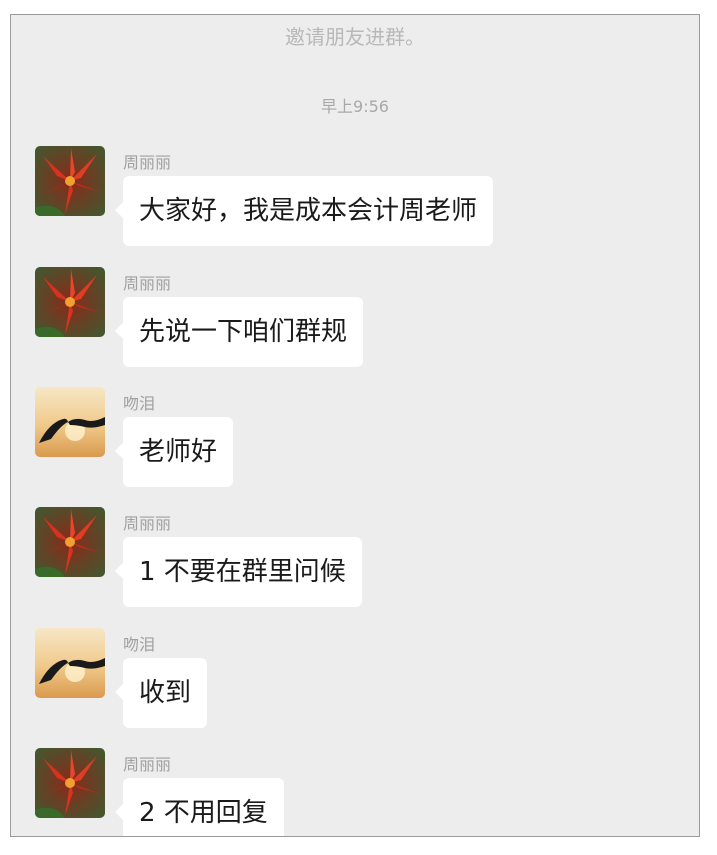 This screenshot has height=855, width=717. What do you see at coordinates (199, 807) in the screenshot?
I see `message-bubble: 2 不用回复` at bounding box center [199, 807].